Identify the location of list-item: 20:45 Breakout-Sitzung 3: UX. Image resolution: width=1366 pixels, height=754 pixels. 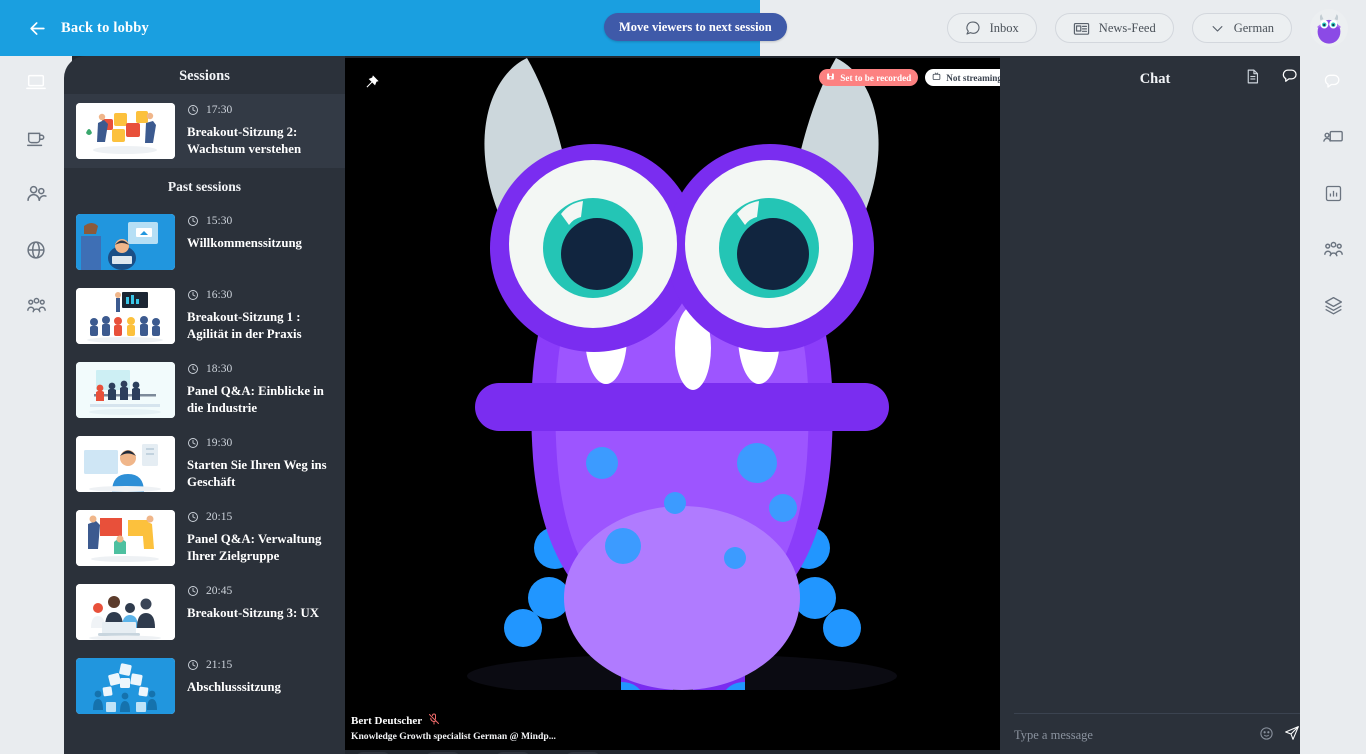
(204, 612).